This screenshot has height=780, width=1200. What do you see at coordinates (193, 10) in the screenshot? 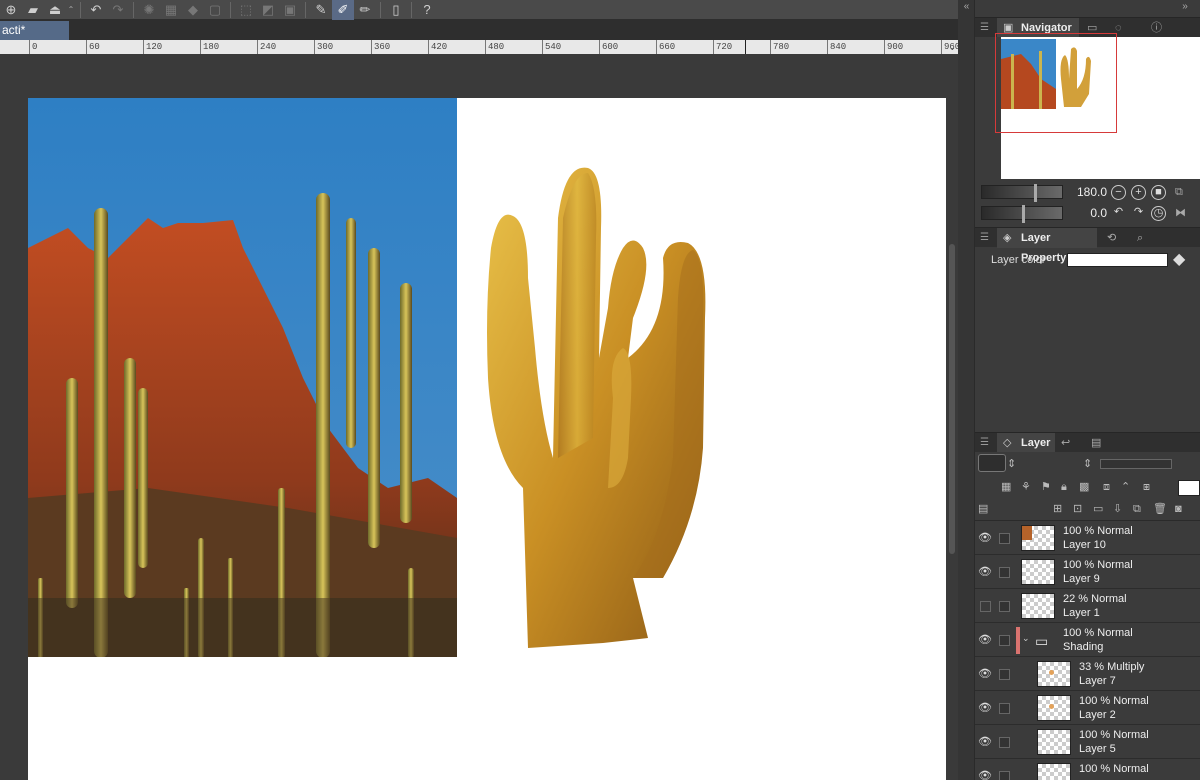
I see `bucket-icon: ◆` at bounding box center [193, 10].